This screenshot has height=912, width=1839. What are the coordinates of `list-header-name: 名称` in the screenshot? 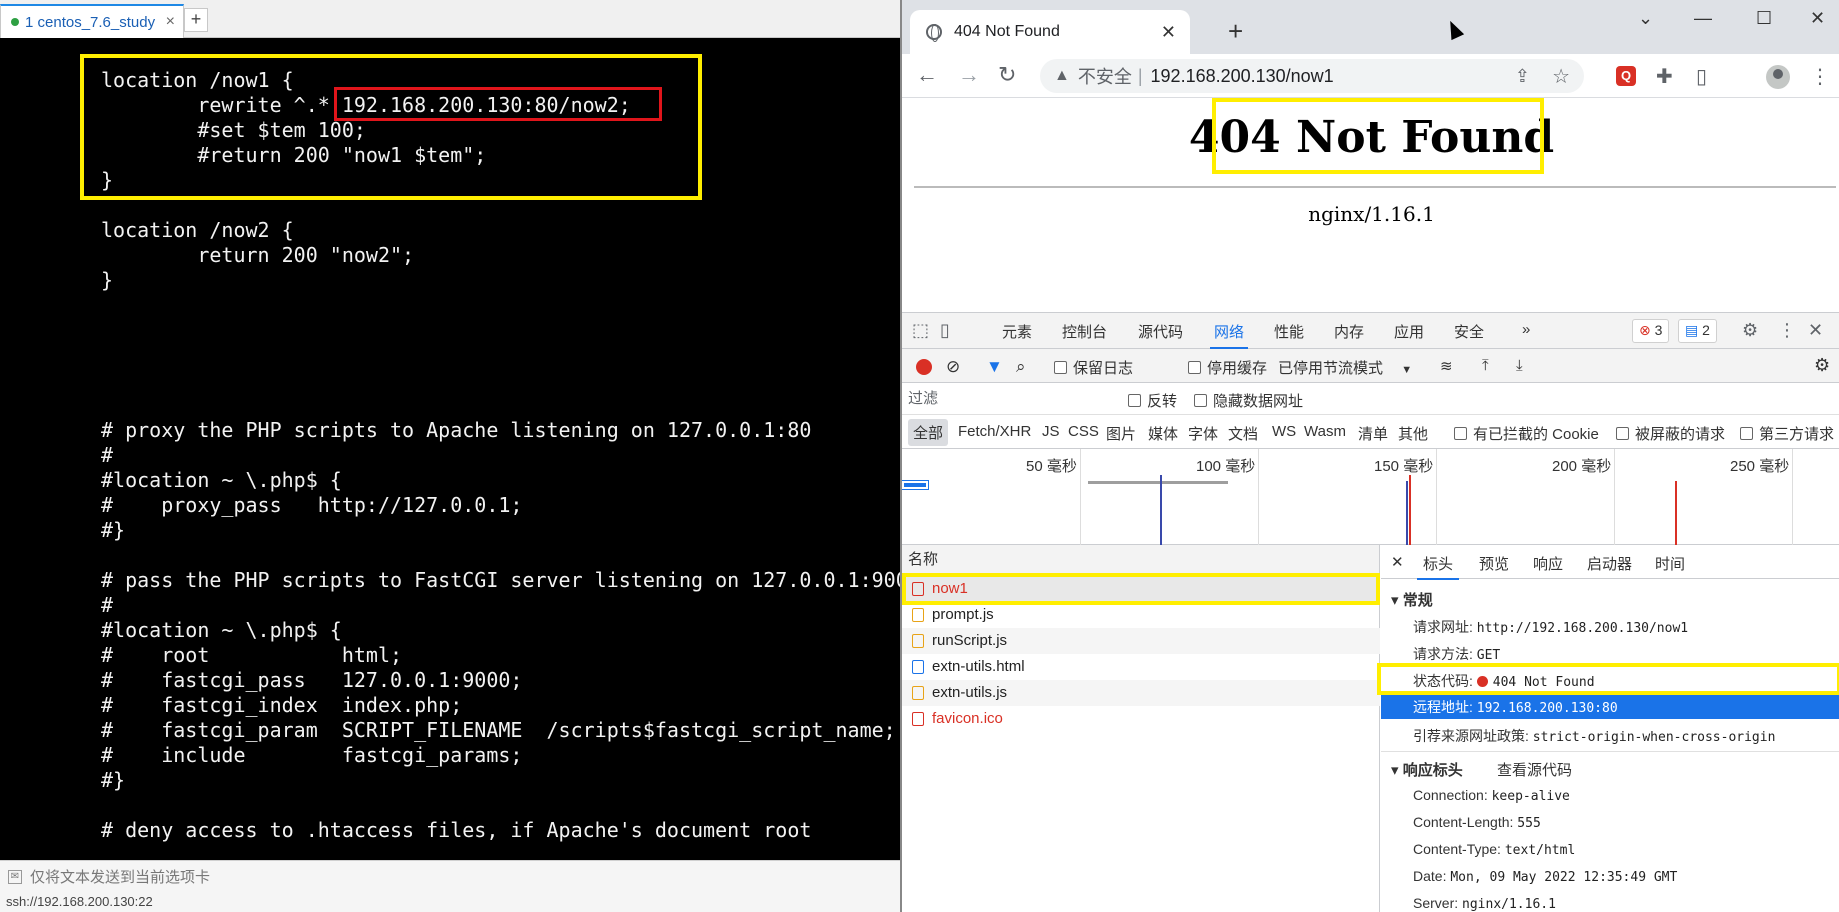 It's located at (1140, 560).